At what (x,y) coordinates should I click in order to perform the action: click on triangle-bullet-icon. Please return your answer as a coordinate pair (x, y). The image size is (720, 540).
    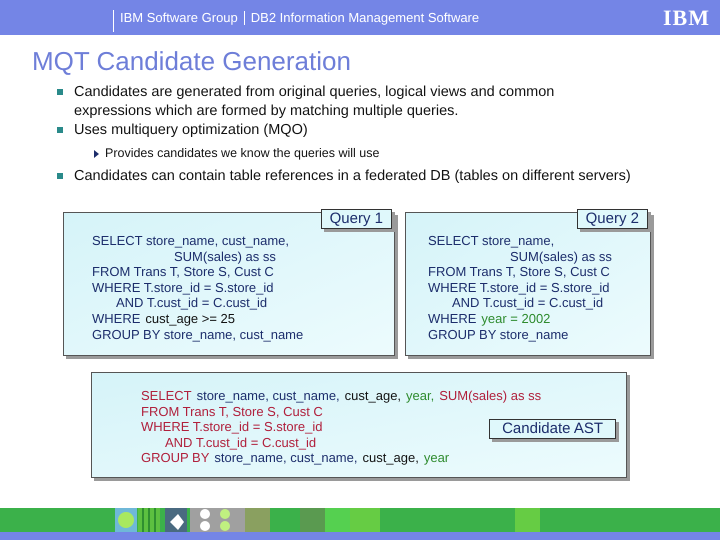
    Looking at the image, I should click on (96, 154).